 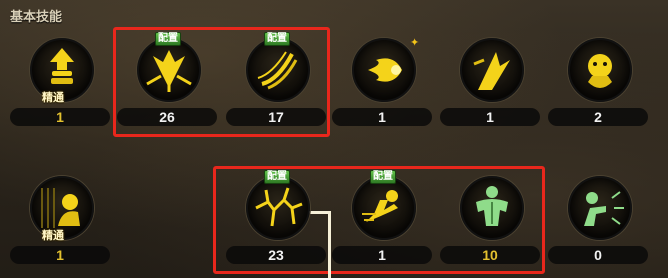 What do you see at coordinates (492, 208) in the screenshot?
I see `muscle-body-icon` at bounding box center [492, 208].